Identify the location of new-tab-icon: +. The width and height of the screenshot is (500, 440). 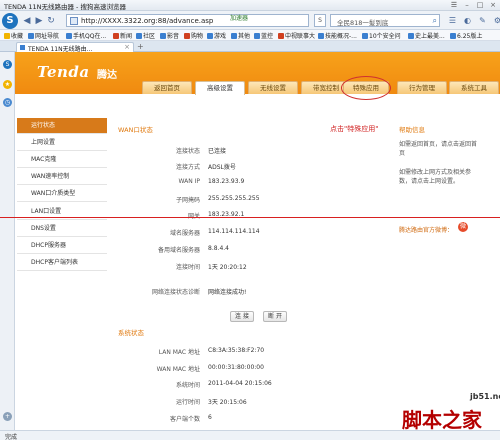
(140, 46).